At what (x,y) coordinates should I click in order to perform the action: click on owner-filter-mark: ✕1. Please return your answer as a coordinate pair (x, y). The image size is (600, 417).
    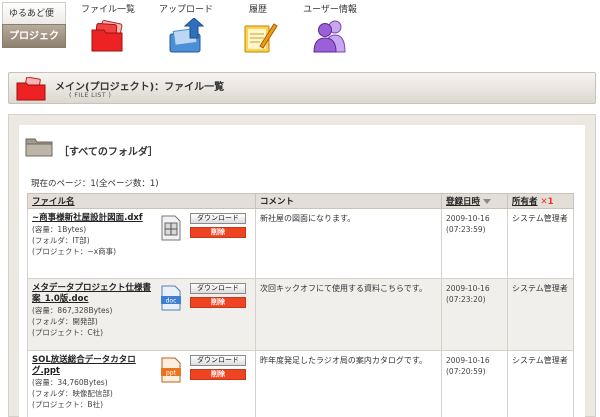
    Looking at the image, I should click on (546, 202).